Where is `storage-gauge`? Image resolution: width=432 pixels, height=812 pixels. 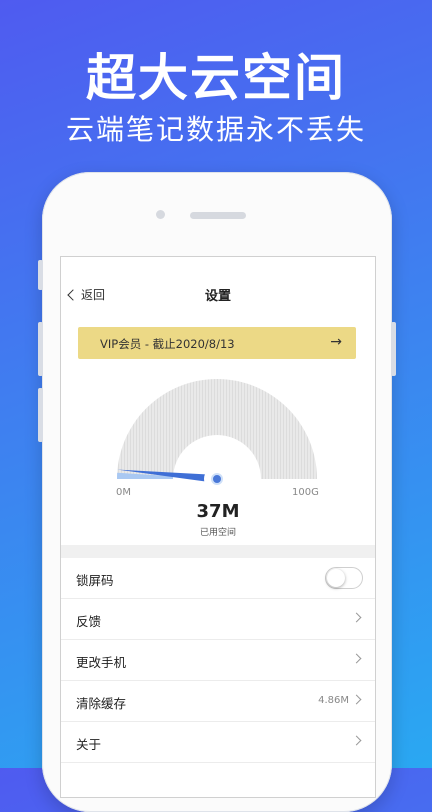 storage-gauge is located at coordinates (217, 434).